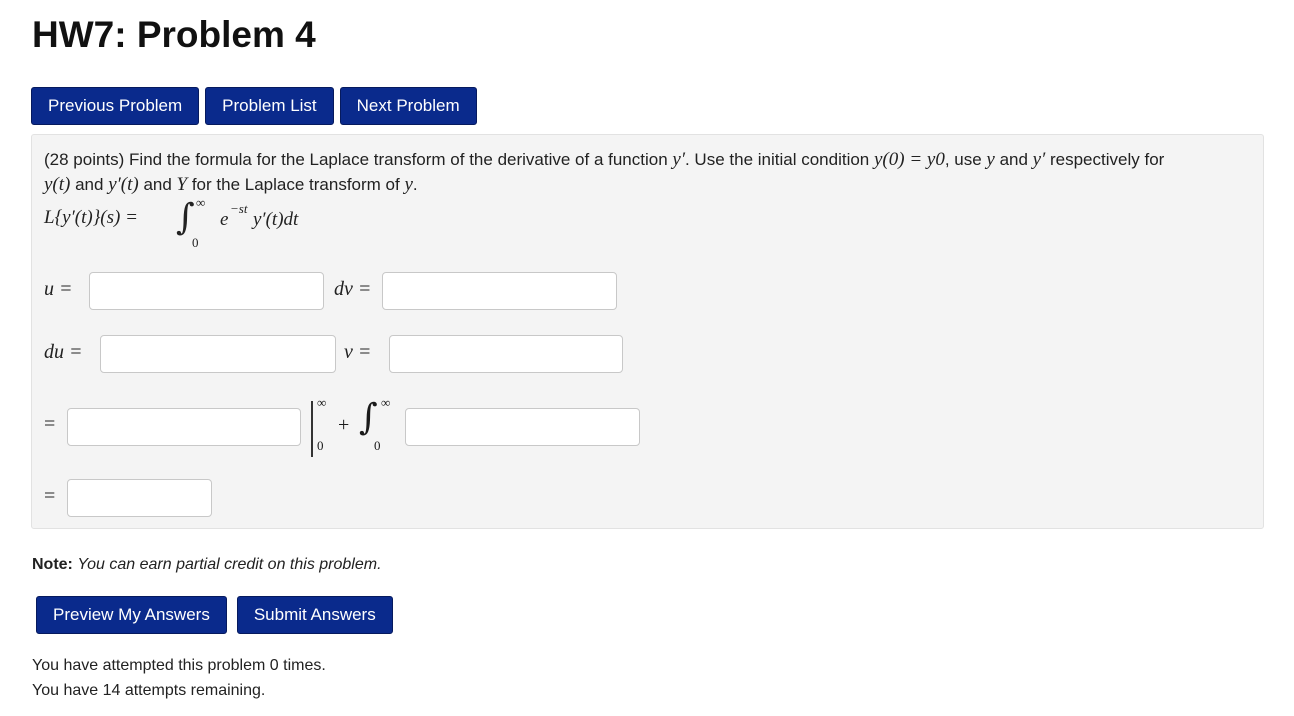 This screenshot has width=1294, height=716. What do you see at coordinates (58, 289) in the screenshot?
I see `u-label: u =` at bounding box center [58, 289].